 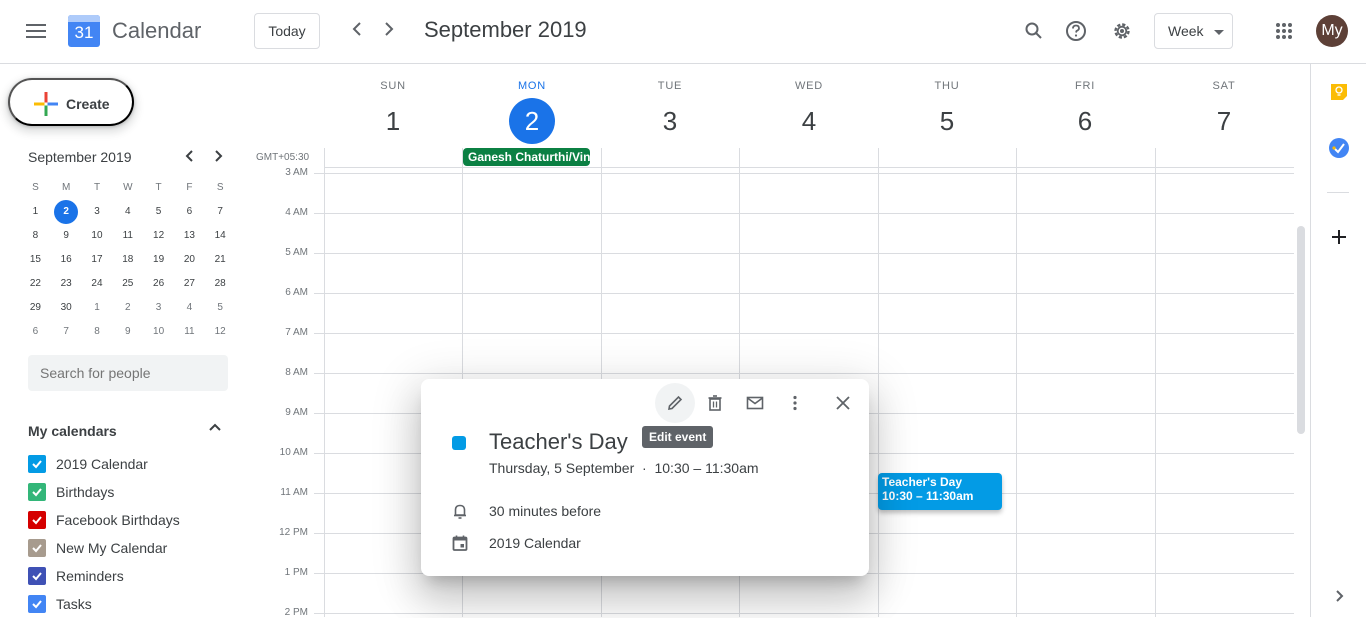 I want to click on mini-calendar-day: 14, so click(x=220, y=236).